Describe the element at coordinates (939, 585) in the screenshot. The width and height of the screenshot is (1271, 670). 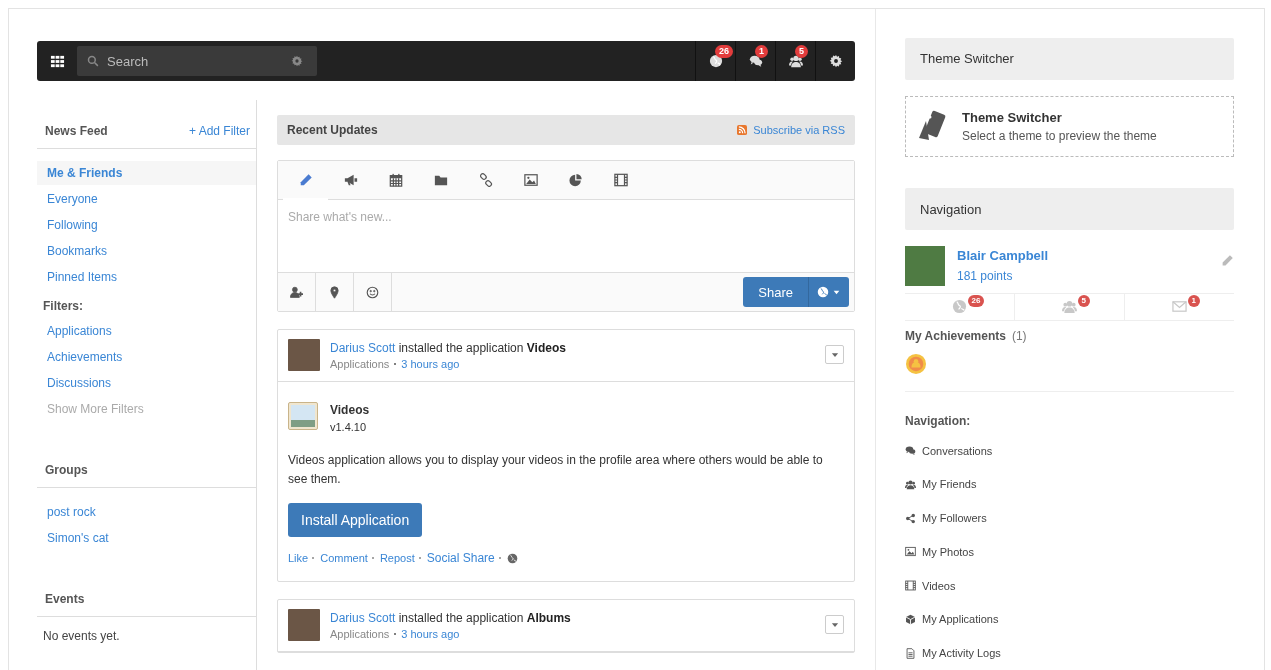
I see `navigation-link: Videos` at that location.